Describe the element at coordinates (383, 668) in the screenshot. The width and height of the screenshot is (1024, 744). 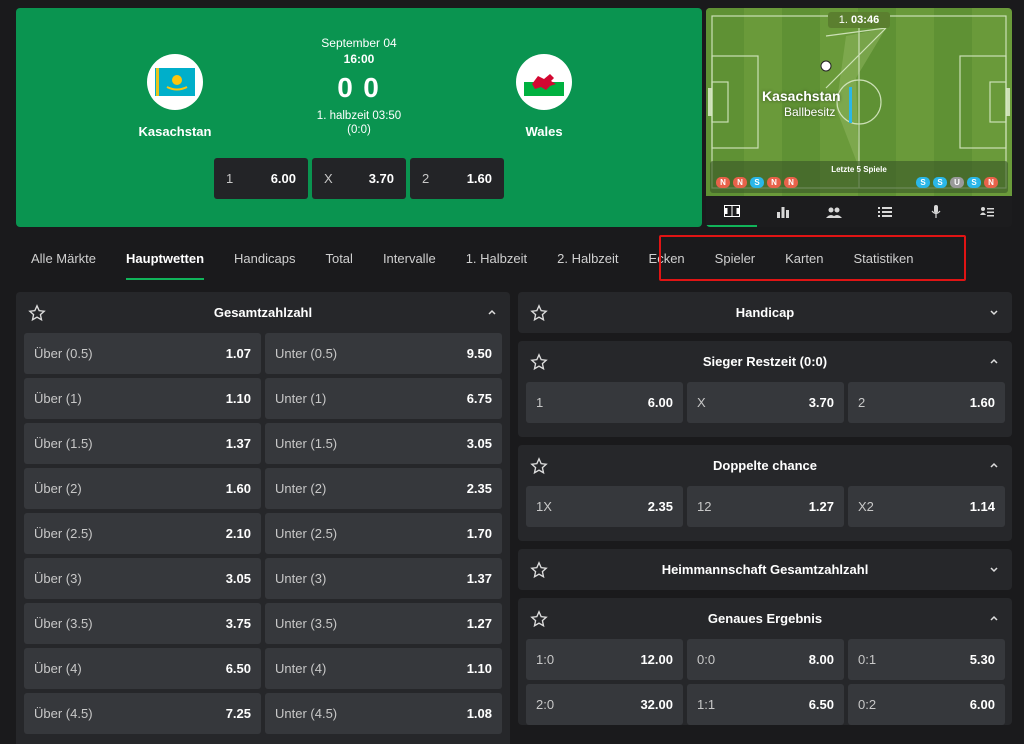
I see `odd-cell-under: Unter (4) 1.10` at that location.